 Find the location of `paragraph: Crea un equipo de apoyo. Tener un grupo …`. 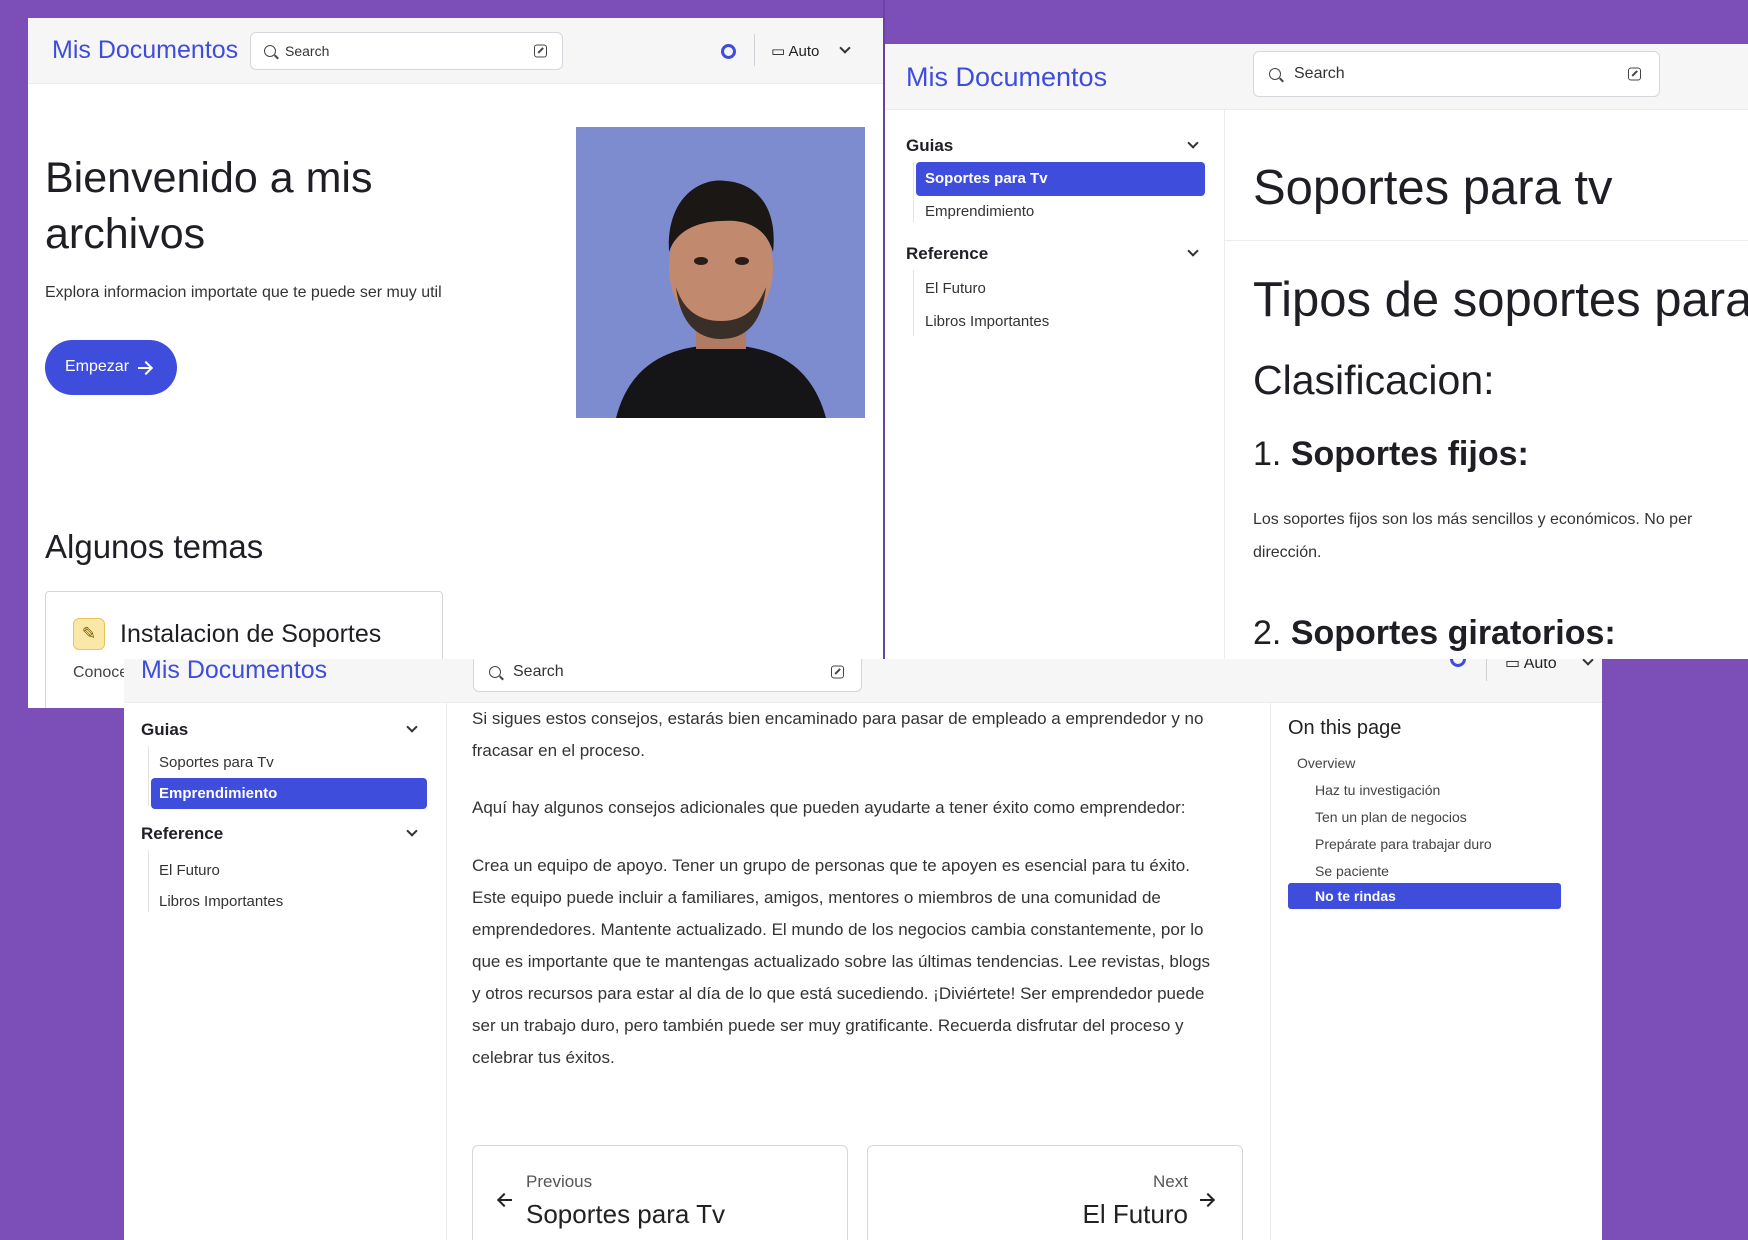

paragraph: Crea un equipo de apoyo. Tener un grupo … is located at coordinates (841, 962).